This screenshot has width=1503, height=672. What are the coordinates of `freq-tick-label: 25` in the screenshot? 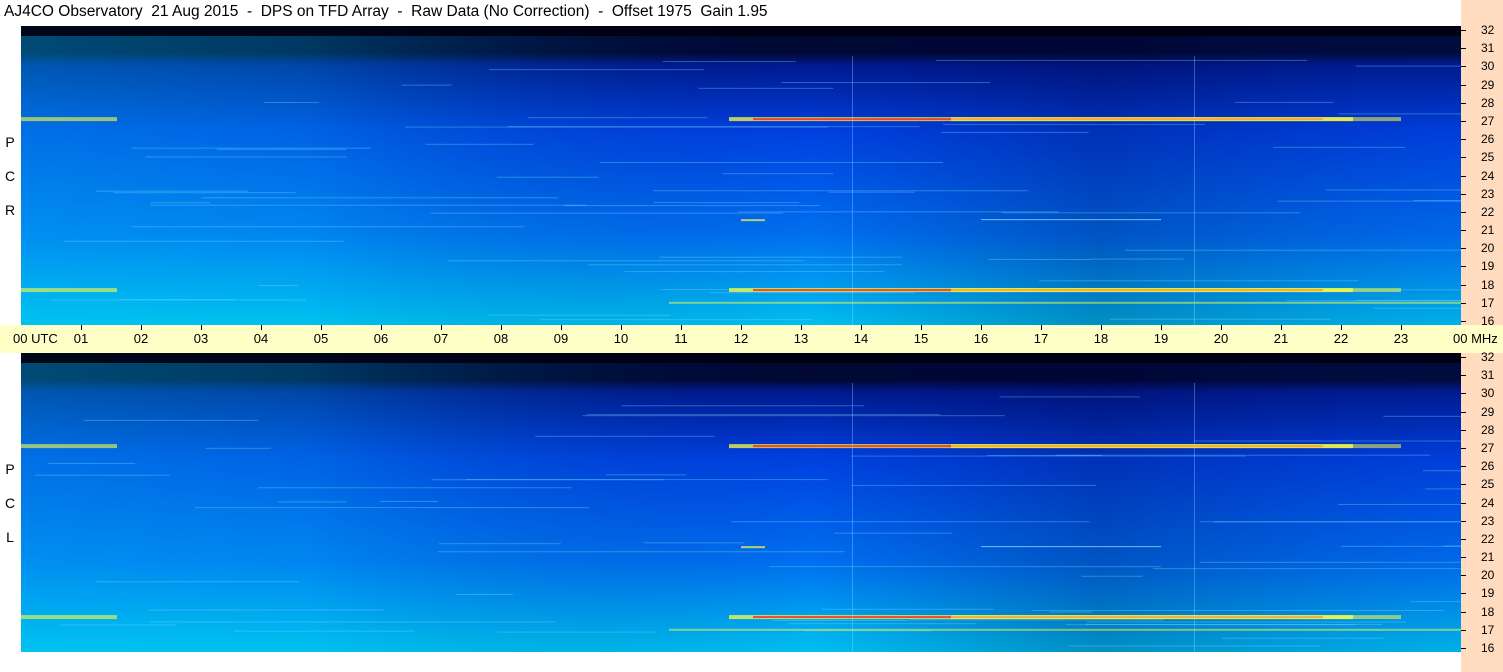 It's located at (1488, 157).